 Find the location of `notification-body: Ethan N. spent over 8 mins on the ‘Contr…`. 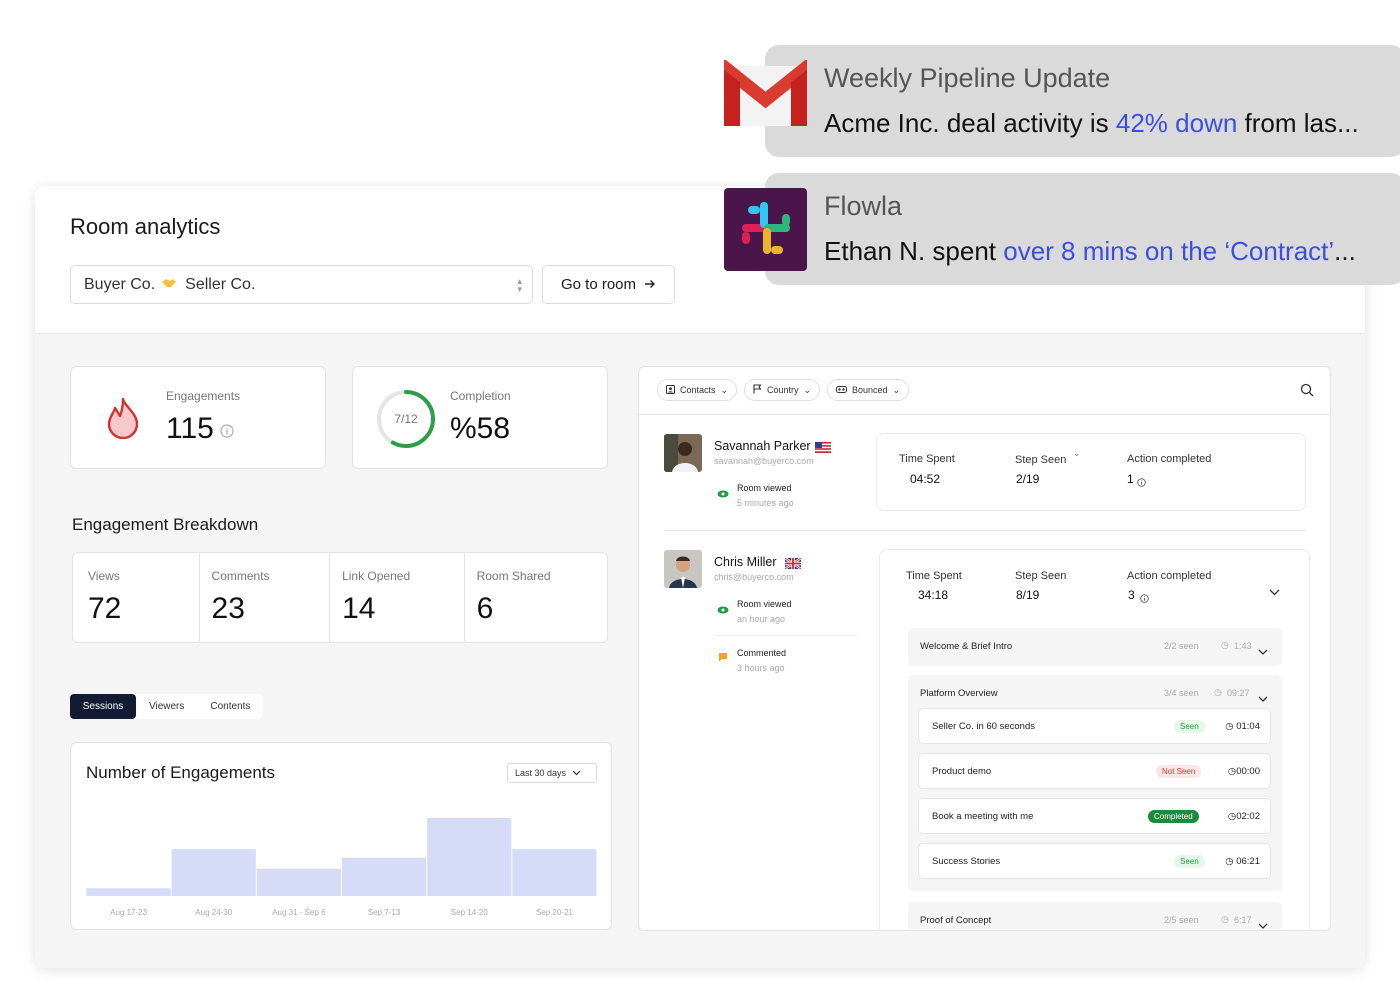

notification-body: Ethan N. spent over 8 mins on the ‘Contr… is located at coordinates (1090, 251).